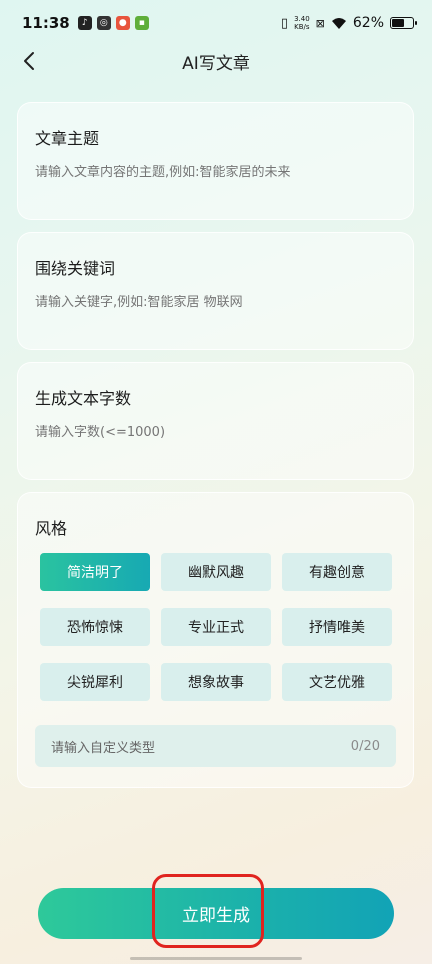  Describe the element at coordinates (368, 23) in the screenshot. I see `battery-percent: 62%` at that location.